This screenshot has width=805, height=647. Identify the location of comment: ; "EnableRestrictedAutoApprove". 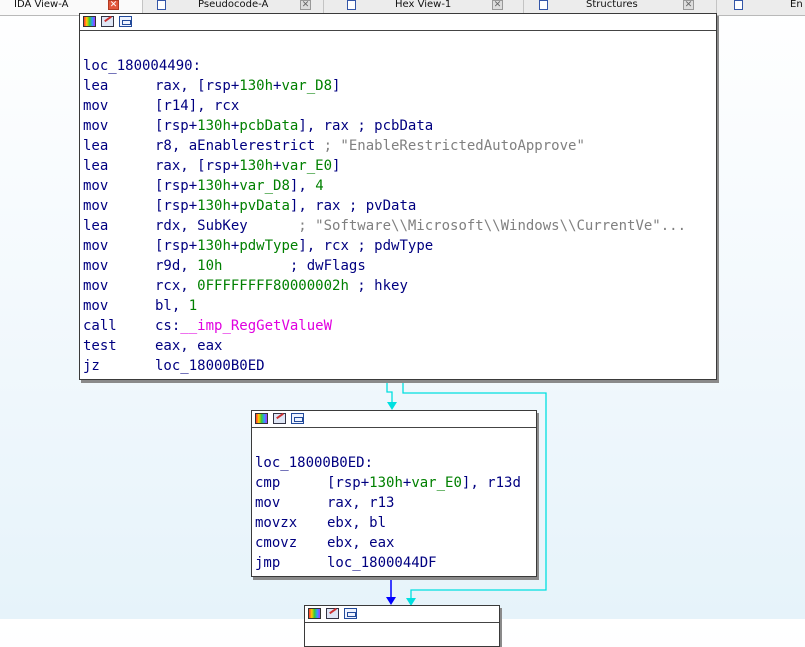
(454, 146).